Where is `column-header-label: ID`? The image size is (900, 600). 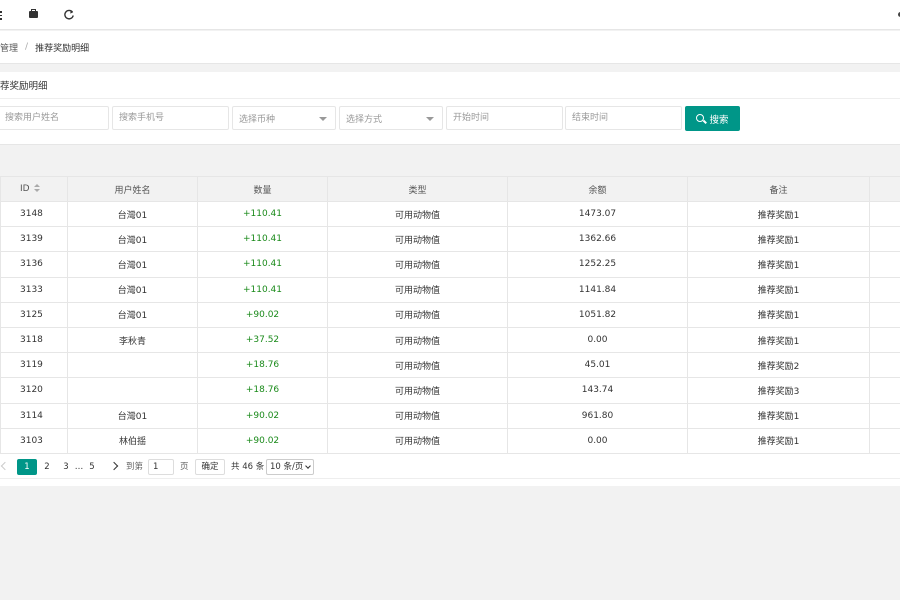
column-header-label: ID is located at coordinates (25, 189).